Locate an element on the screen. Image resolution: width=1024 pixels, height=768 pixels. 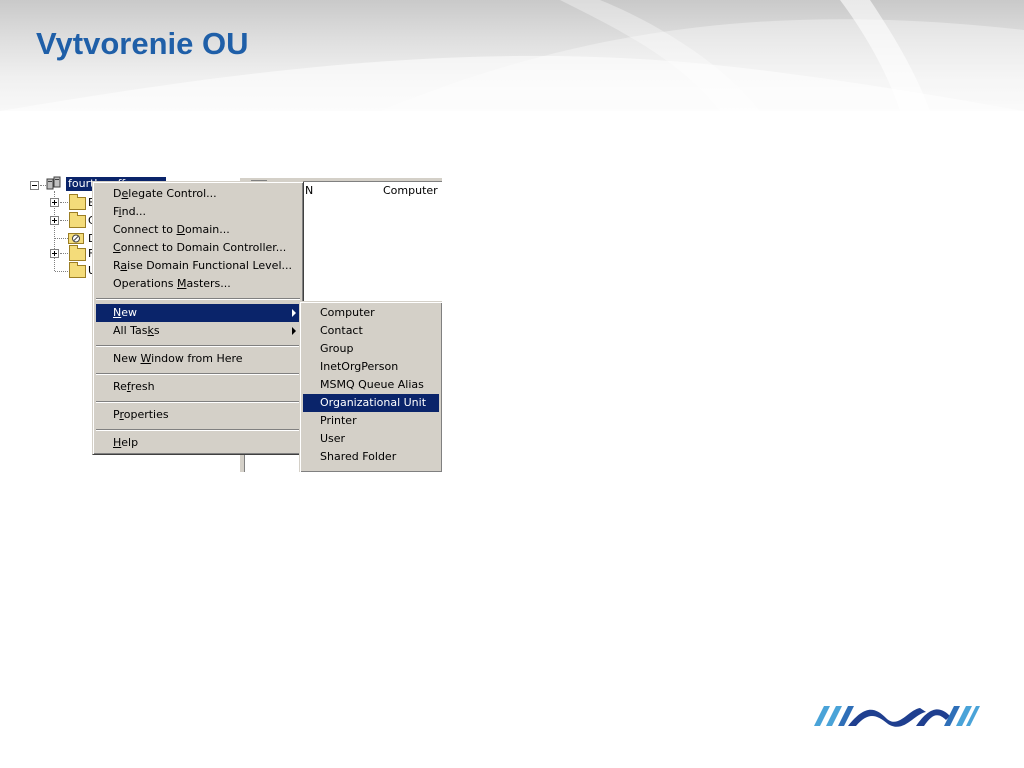
list-cell-name: N is located at coordinates (309, 190).